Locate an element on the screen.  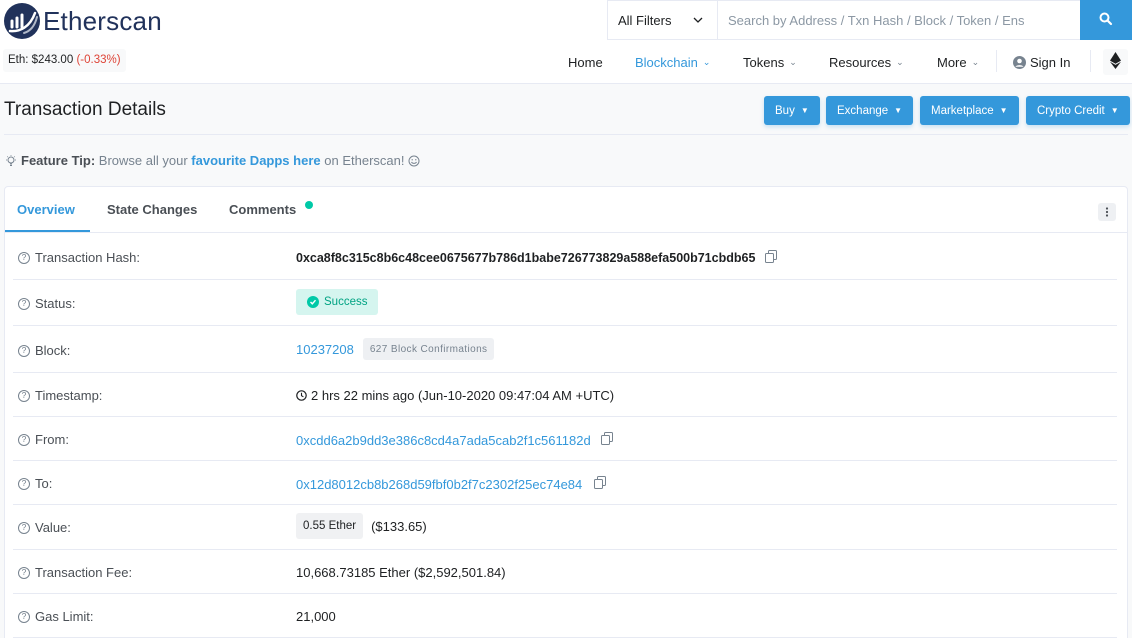
status-badge: Success is located at coordinates (337, 302).